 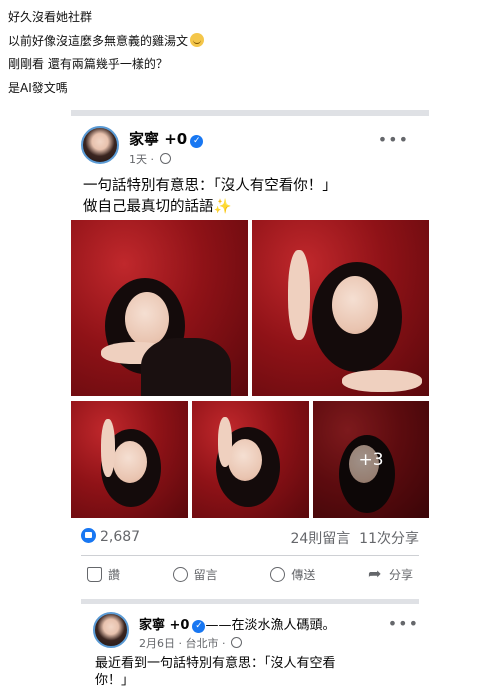 I want to click on author-name: 家寧 +0 ✓, so click(x=166, y=138).